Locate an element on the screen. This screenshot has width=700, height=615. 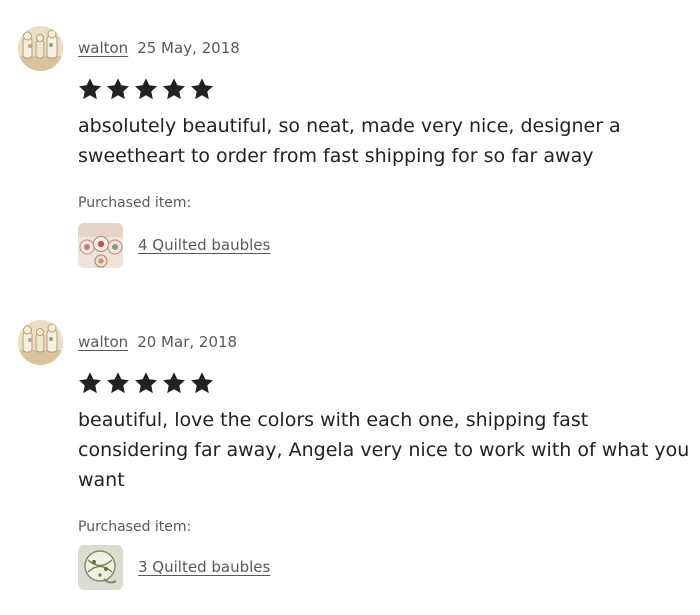
bauble-image-icon is located at coordinates (100, 567).